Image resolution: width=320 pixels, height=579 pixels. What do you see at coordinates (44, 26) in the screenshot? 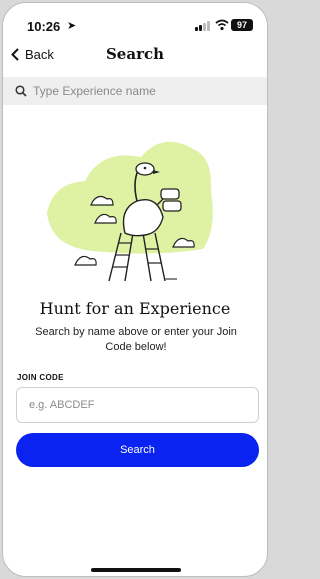
I see `status-time: 10:26` at bounding box center [44, 26].